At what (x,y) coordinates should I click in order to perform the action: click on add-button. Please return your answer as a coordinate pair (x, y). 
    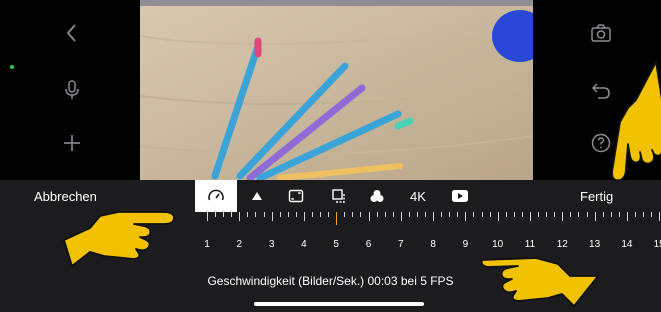
    Looking at the image, I should click on (72, 143).